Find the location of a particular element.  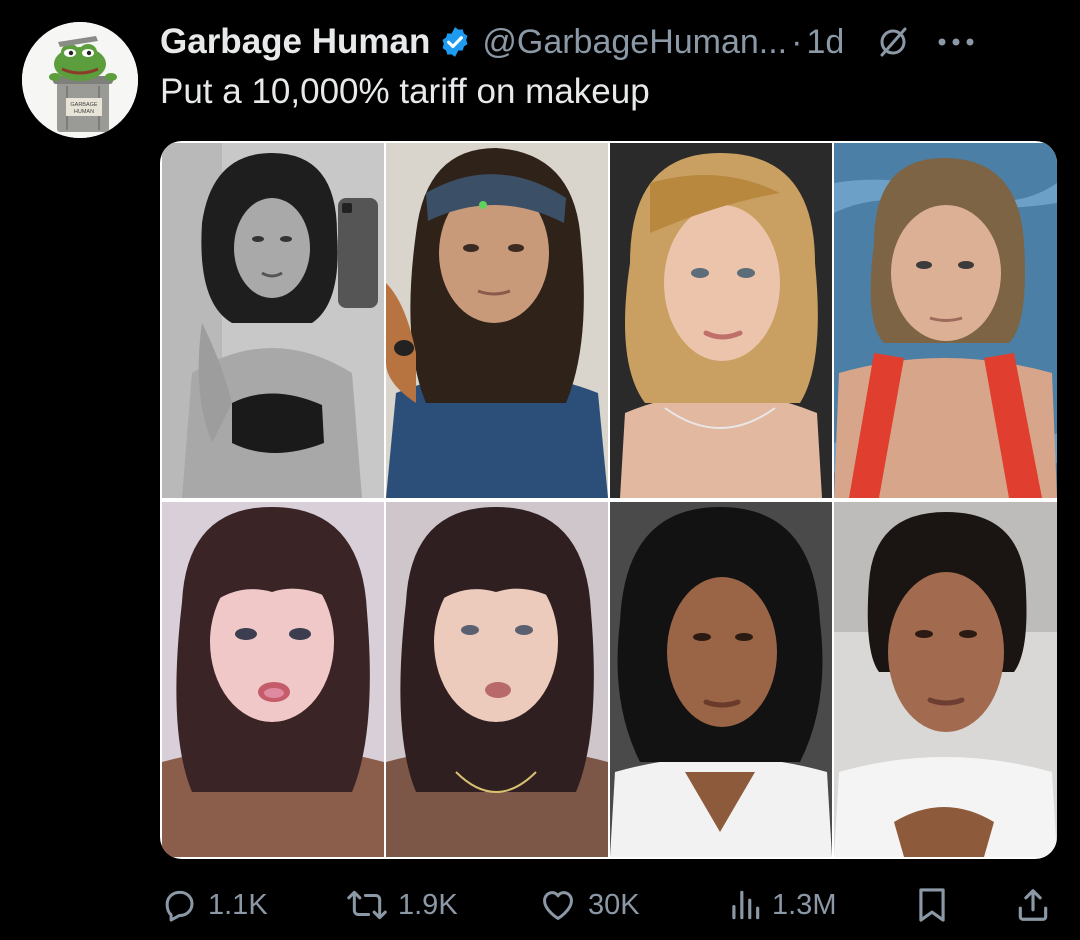

woman-no-makeup-image is located at coordinates (945, 679).